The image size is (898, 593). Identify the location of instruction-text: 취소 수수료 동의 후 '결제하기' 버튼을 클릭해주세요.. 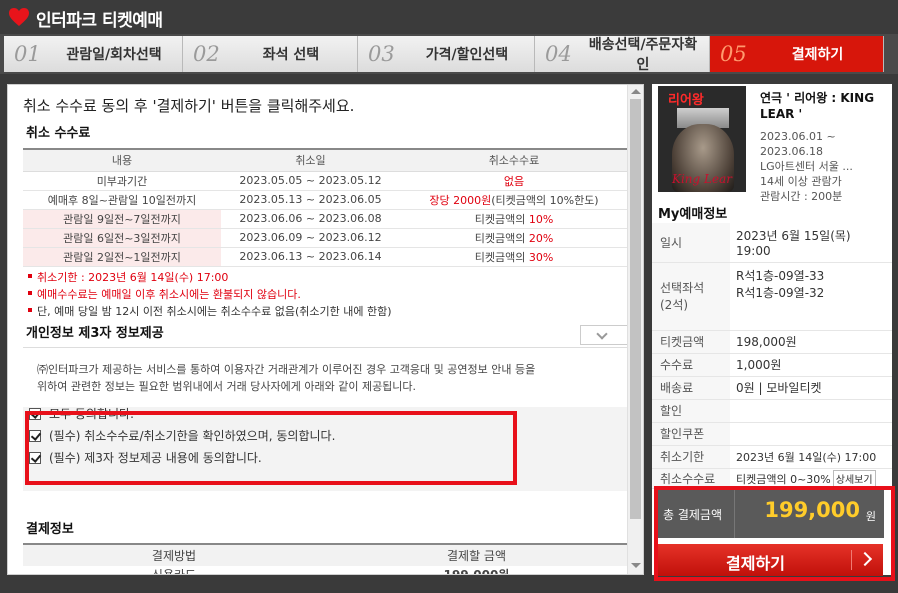
(189, 106).